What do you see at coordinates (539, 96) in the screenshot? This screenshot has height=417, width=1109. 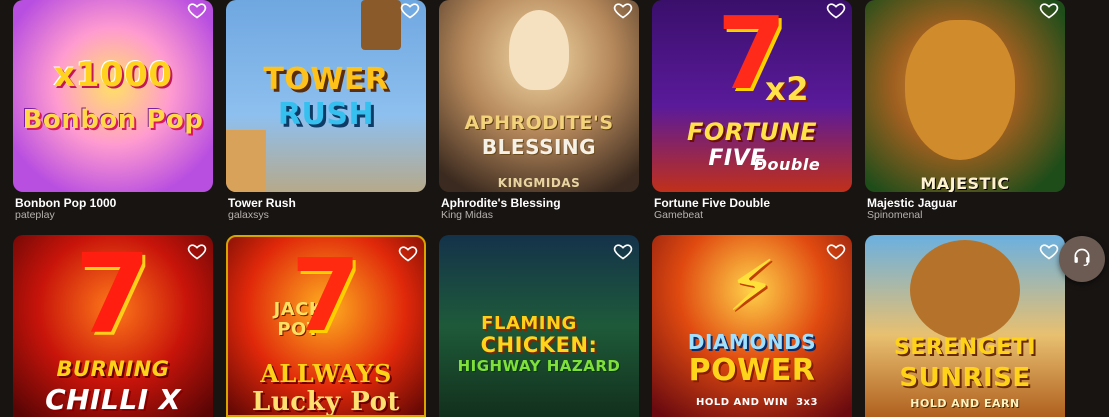 I see `game-thumbnail: APHRODITE'S BLESSING KINGMIDAS` at bounding box center [539, 96].